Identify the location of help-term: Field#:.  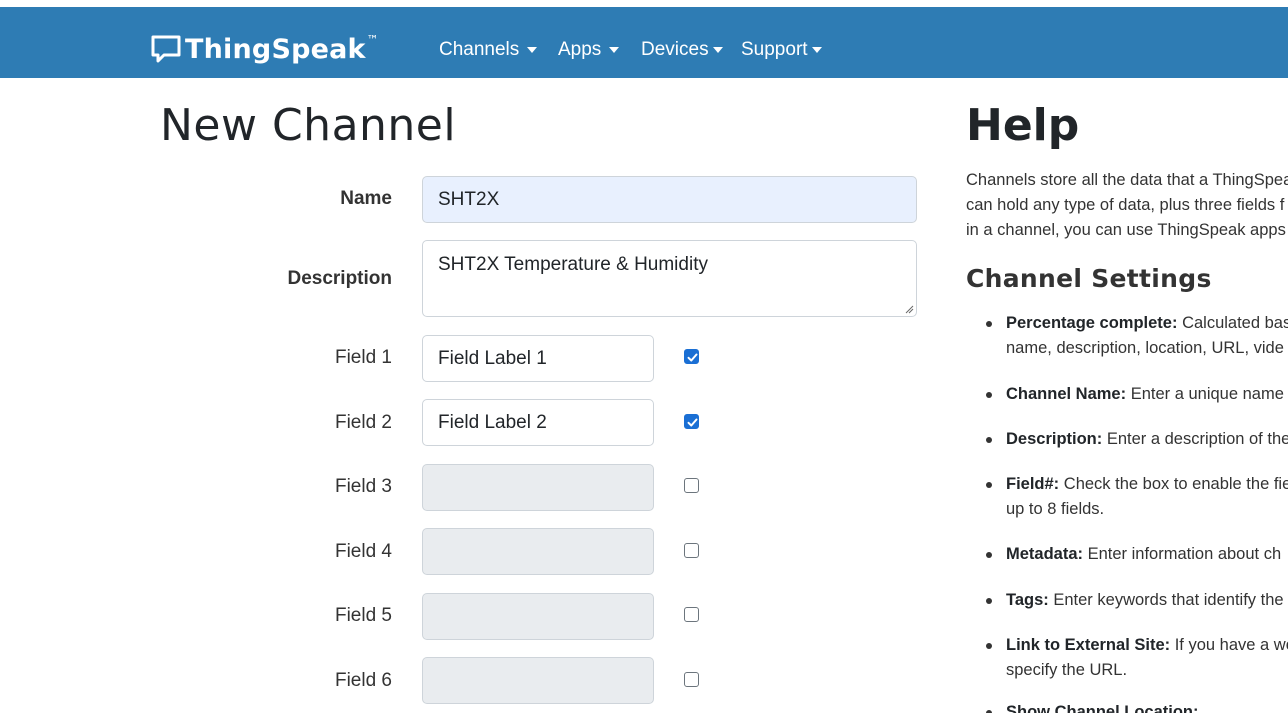
(1033, 484).